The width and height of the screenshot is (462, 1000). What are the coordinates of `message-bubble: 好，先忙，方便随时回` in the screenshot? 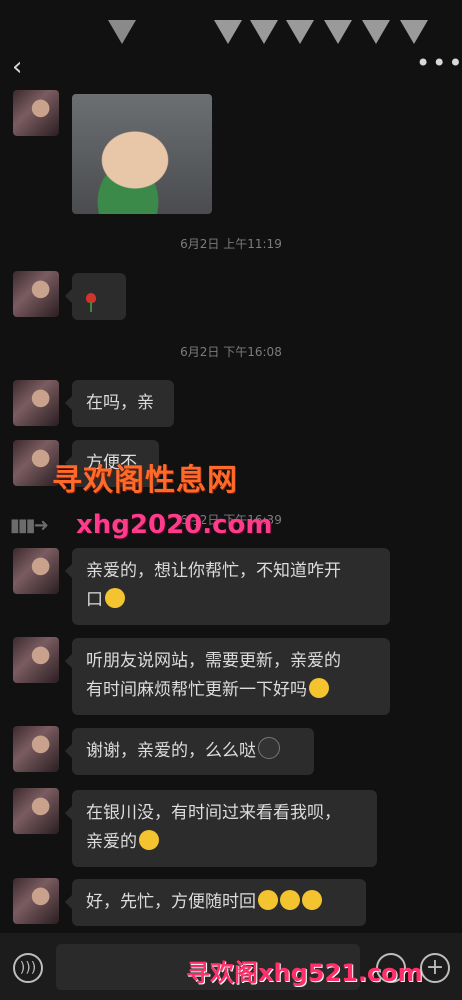 It's located at (215, 902).